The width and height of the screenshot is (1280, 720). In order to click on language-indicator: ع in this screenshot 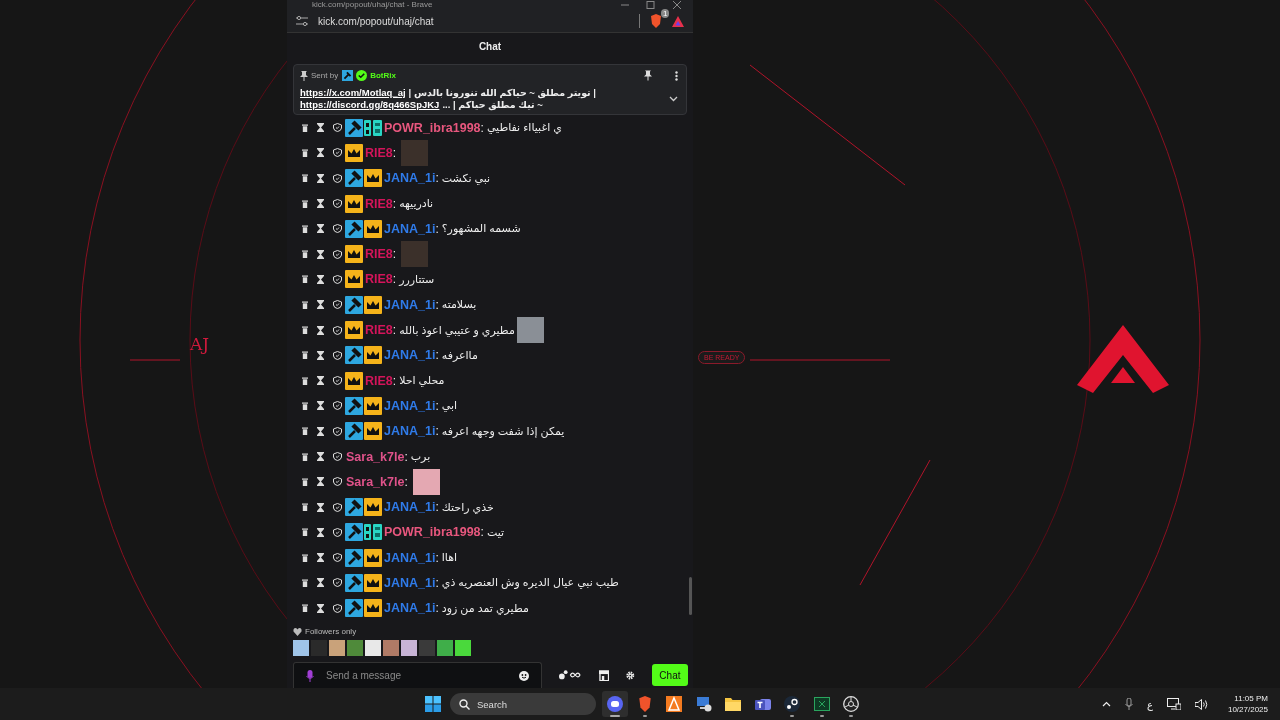, I will do `click(1150, 704)`.